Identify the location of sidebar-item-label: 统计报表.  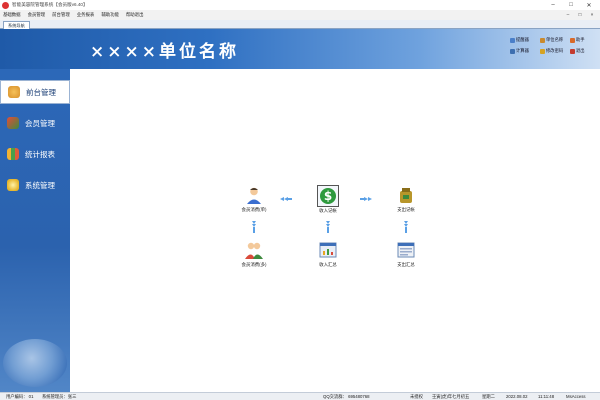
(40, 154).